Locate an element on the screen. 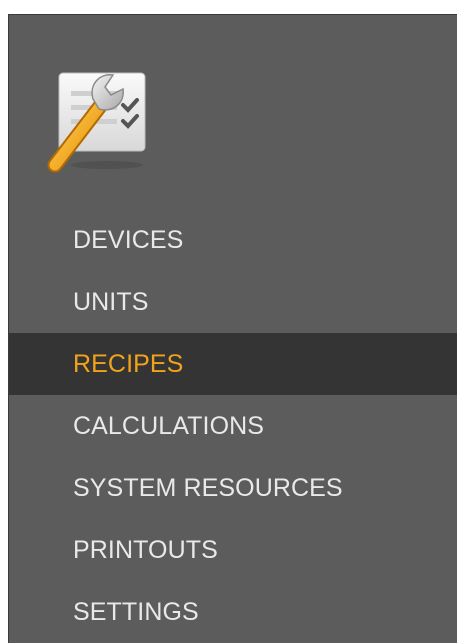 This screenshot has height=643, width=457. sidebar-item-calculations: CALCULATIONS is located at coordinates (233, 426).